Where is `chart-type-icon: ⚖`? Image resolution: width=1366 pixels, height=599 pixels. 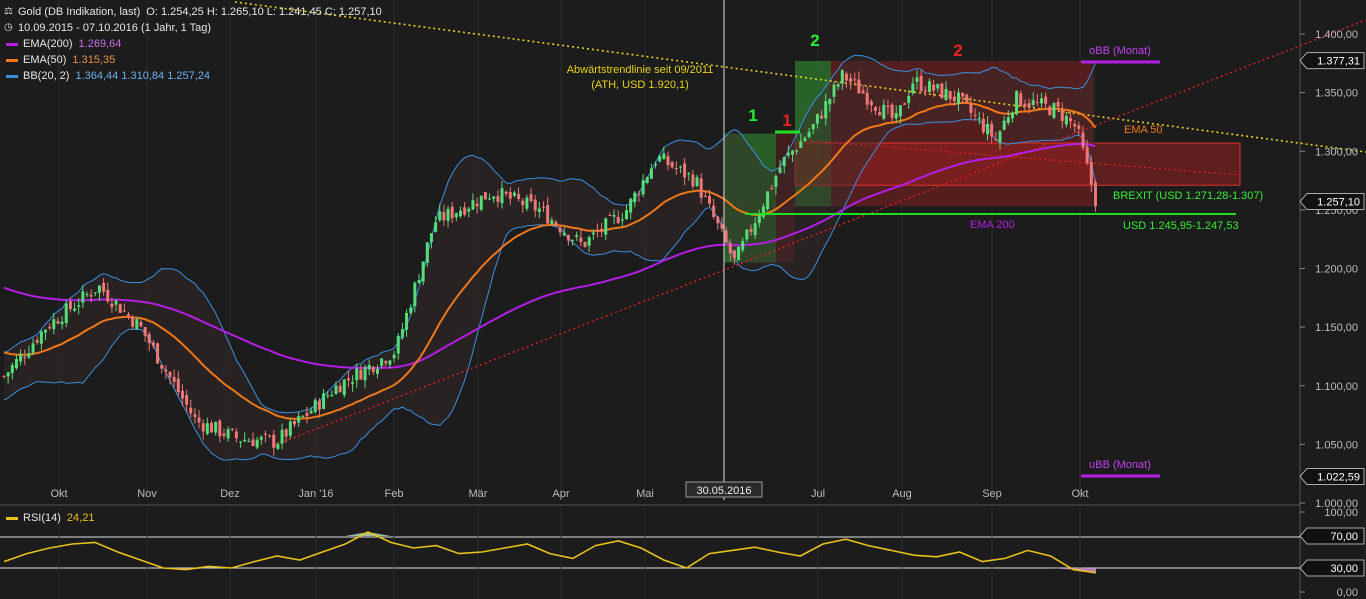
chart-type-icon: ⚖ is located at coordinates (8, 11).